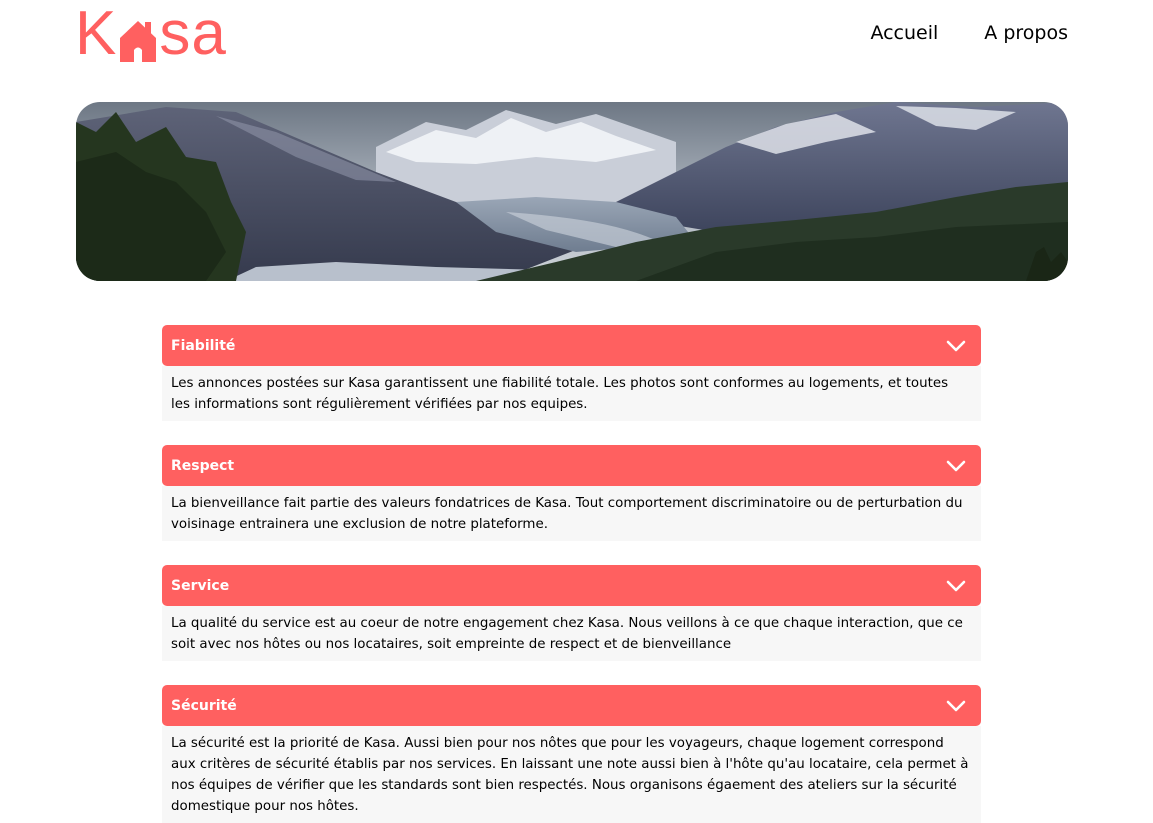 The height and width of the screenshot is (823, 1153). What do you see at coordinates (204, 705) in the screenshot?
I see `accordion-title: Sécurité` at bounding box center [204, 705].